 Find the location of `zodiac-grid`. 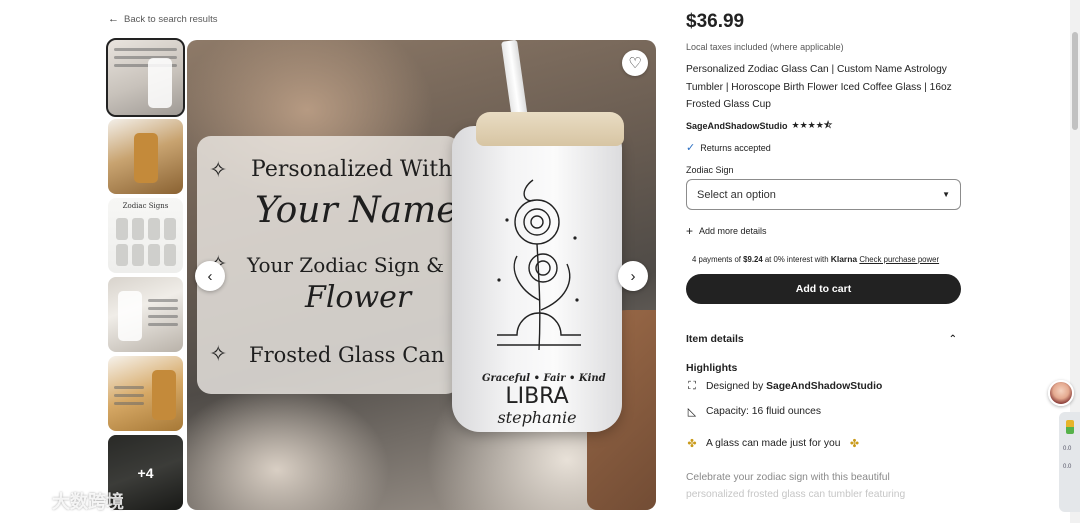

zodiac-grid is located at coordinates (146, 242).